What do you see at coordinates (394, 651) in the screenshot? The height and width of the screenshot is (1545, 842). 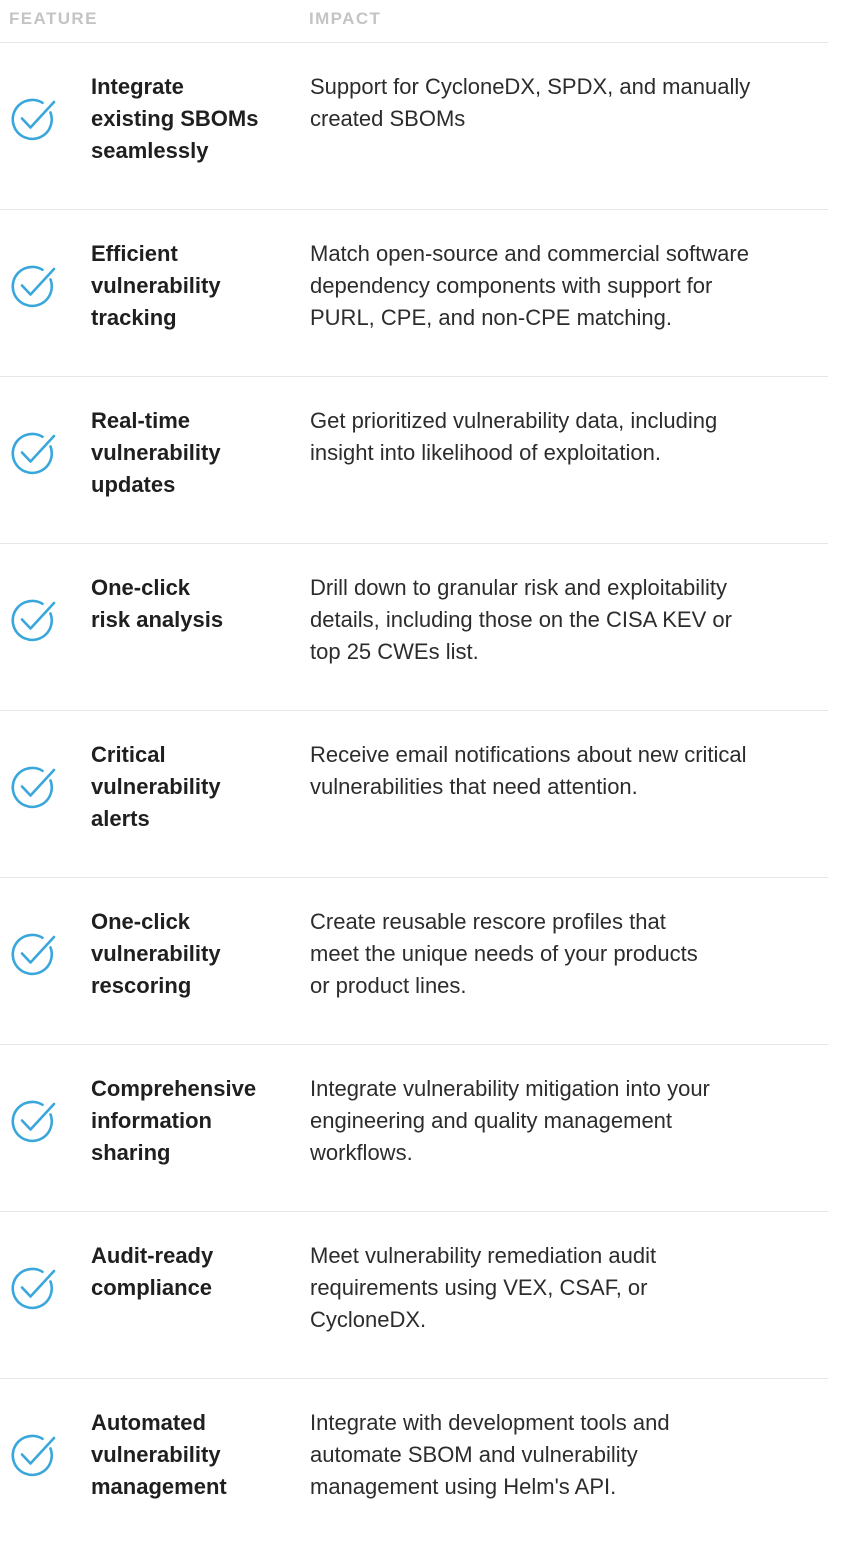 I see `impact-line: top 25 CWEs list.` at bounding box center [394, 651].